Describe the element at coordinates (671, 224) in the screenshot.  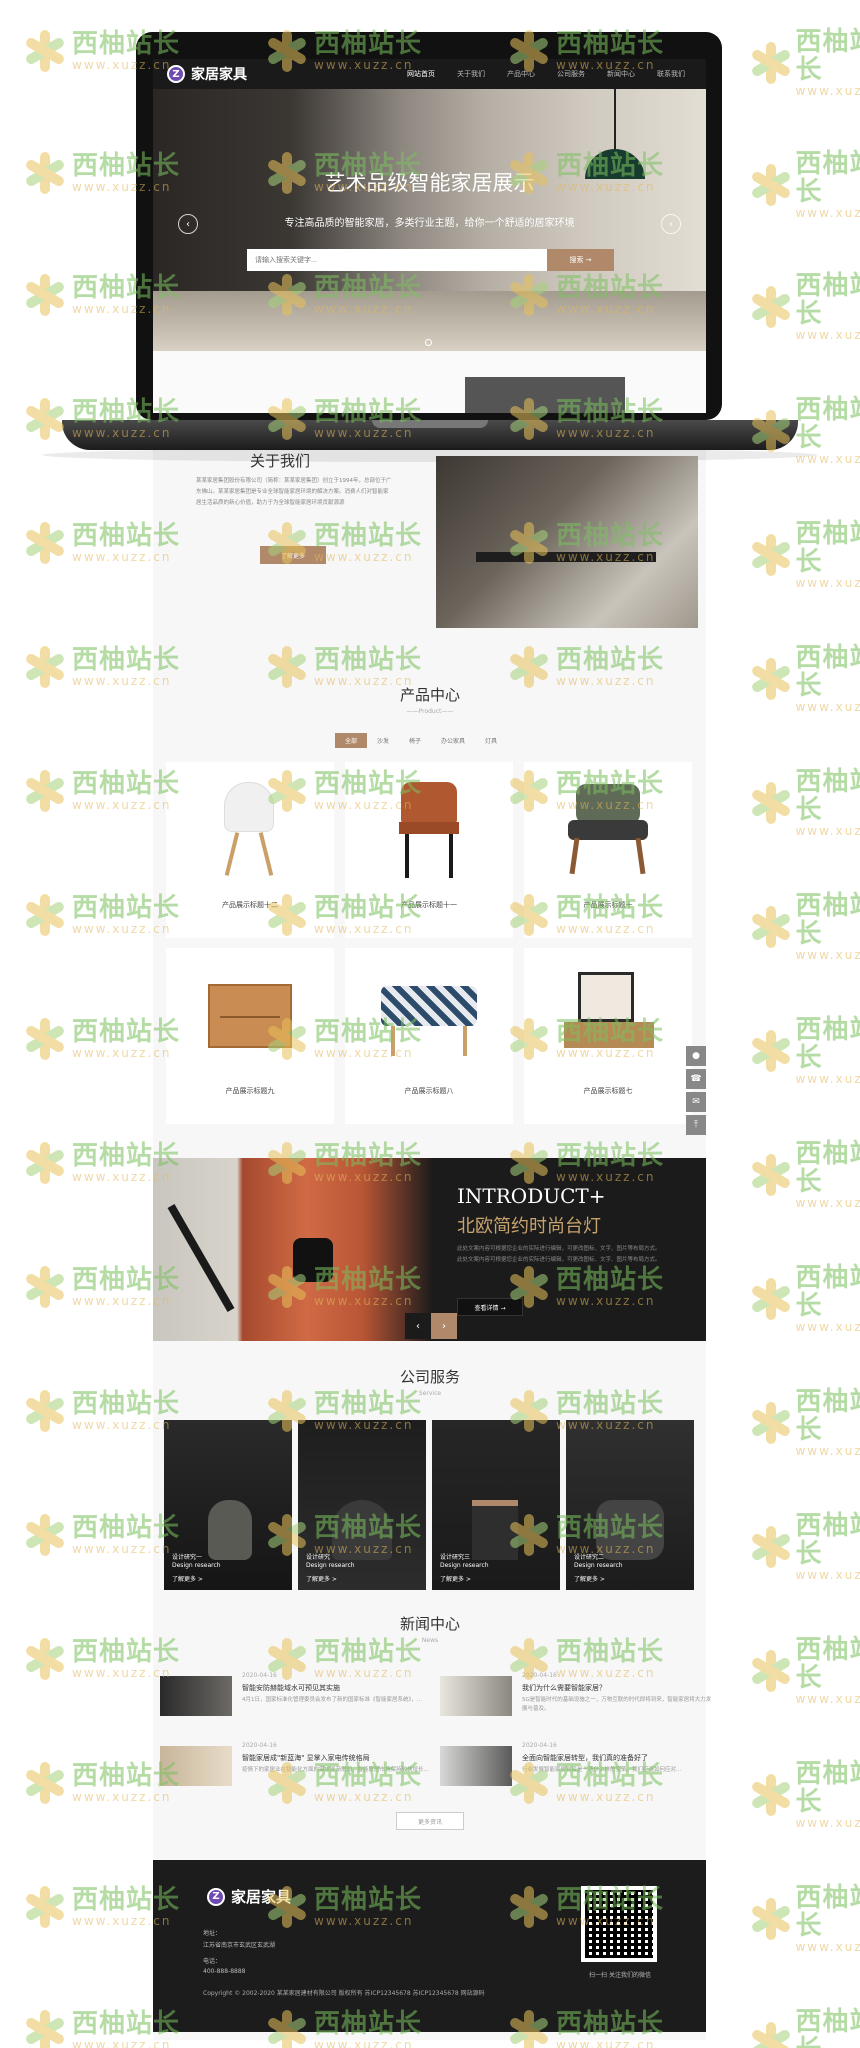
I see `hero-next-arrow-icon: ›` at that location.